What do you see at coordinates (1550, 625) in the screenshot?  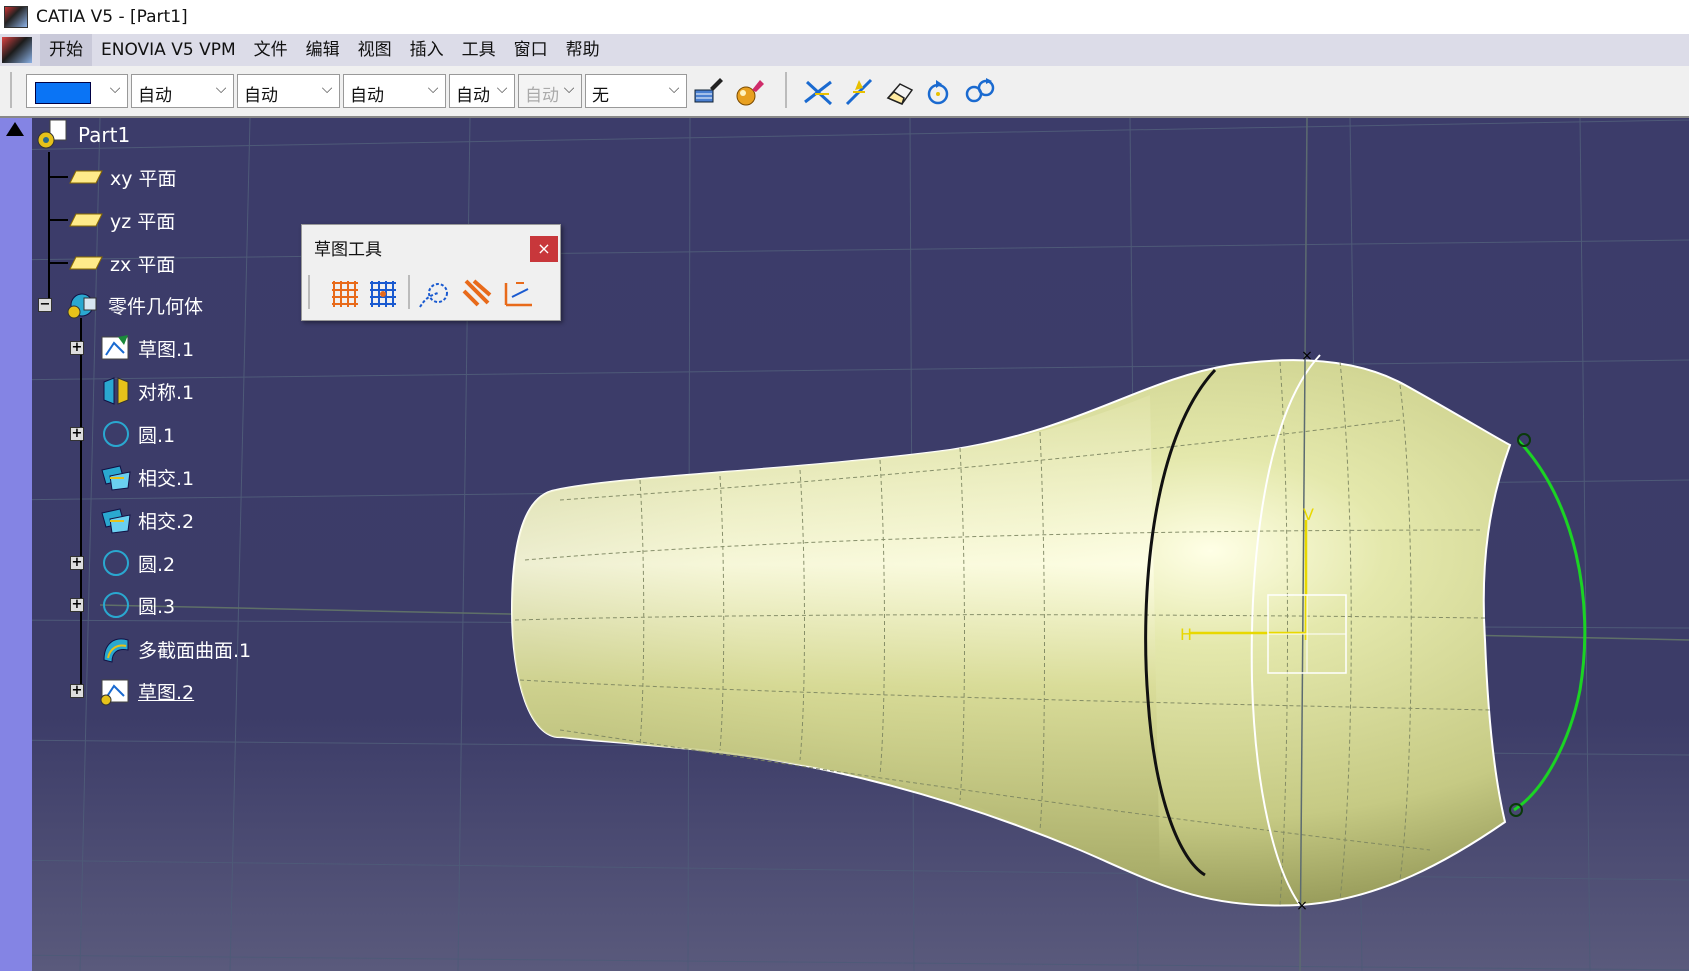 I see `guide-curve` at bounding box center [1550, 625].